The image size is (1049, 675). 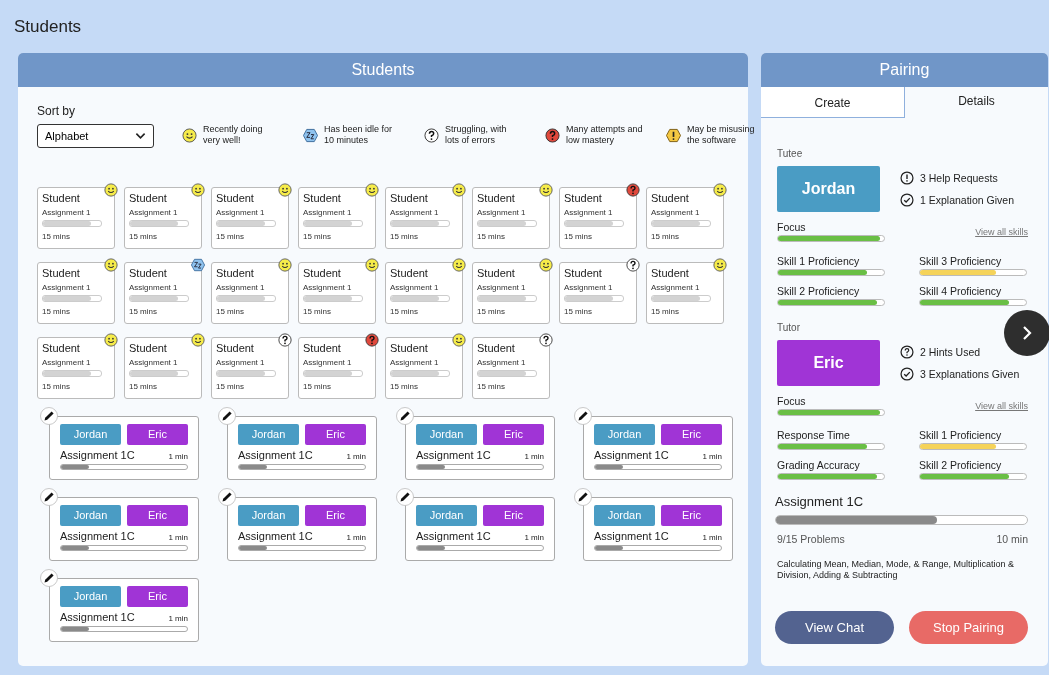 I want to click on panel-header: Pairing, so click(x=904, y=70).